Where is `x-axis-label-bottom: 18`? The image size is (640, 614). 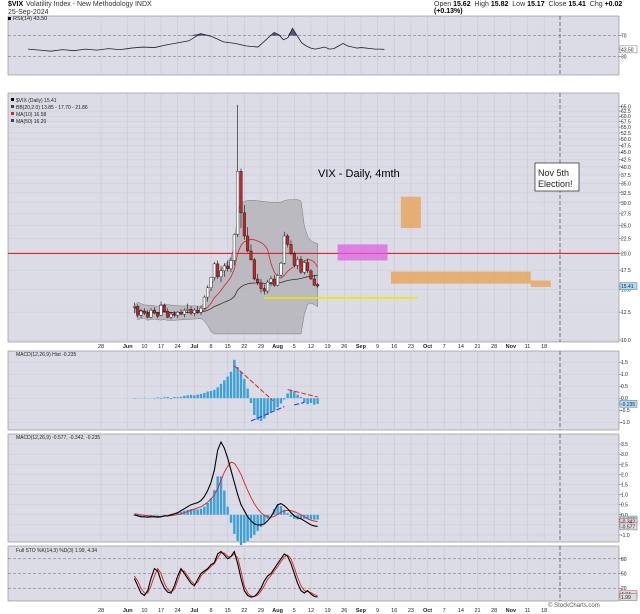
x-axis-label-bottom: 18 is located at coordinates (544, 611).